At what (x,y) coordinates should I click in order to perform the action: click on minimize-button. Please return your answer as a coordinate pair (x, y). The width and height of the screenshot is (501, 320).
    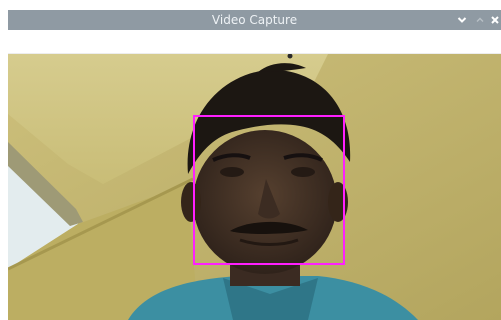
    Looking at the image, I should click on (462, 20).